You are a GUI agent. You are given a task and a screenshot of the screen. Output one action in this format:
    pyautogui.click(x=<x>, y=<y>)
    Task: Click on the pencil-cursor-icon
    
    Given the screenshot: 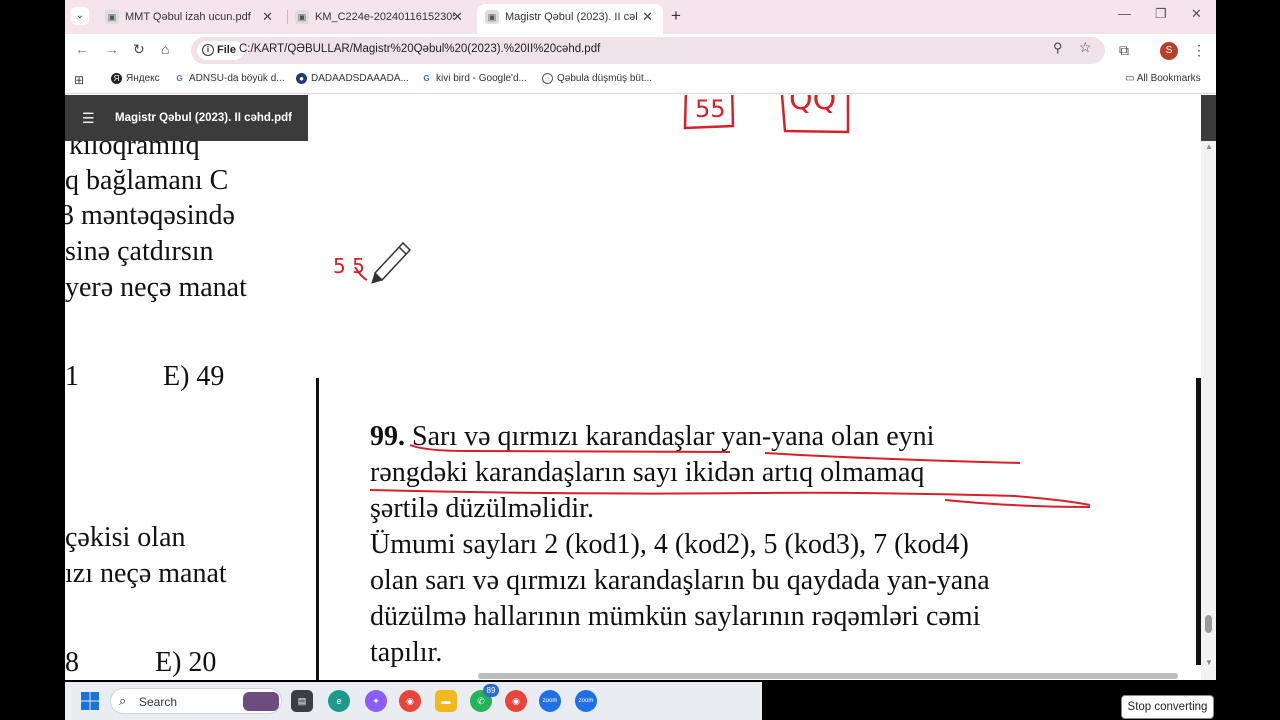 What is the action you would take?
    pyautogui.click(x=391, y=262)
    